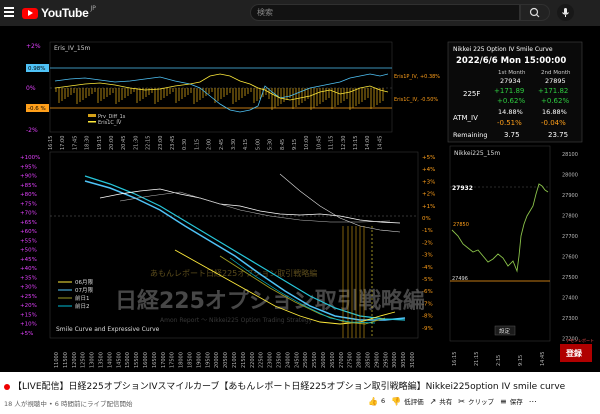 The image size is (600, 414). Describe the element at coordinates (82, 306) in the screenshot. I see `smile-legend-4: 前日2` at that location.